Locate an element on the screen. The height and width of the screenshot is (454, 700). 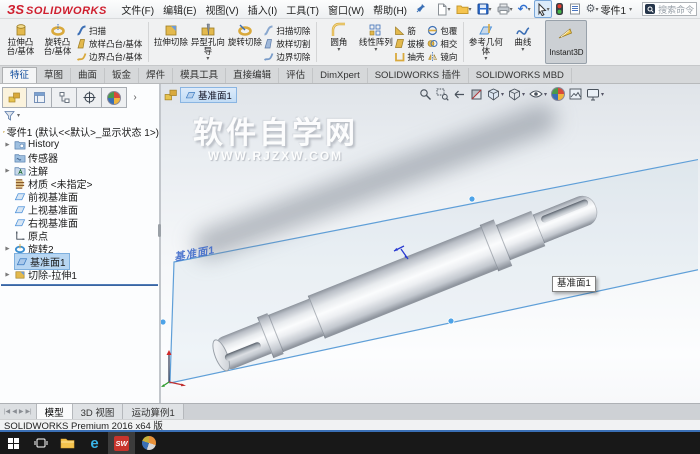
menu-edit: 编辑(E) is located at coordinates (180, 9).